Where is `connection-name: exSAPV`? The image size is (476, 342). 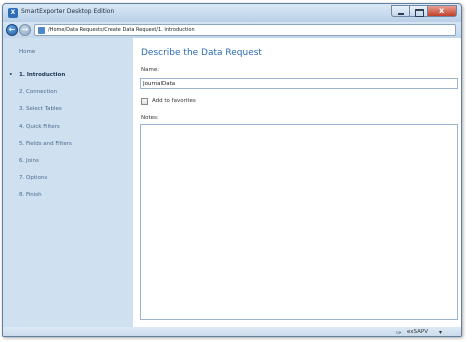
connection-name: exSAPV is located at coordinates (417, 332).